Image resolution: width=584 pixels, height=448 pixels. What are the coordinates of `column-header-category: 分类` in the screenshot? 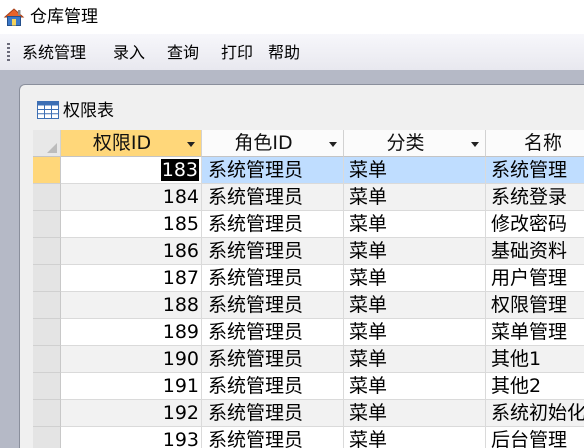 It's located at (415, 143).